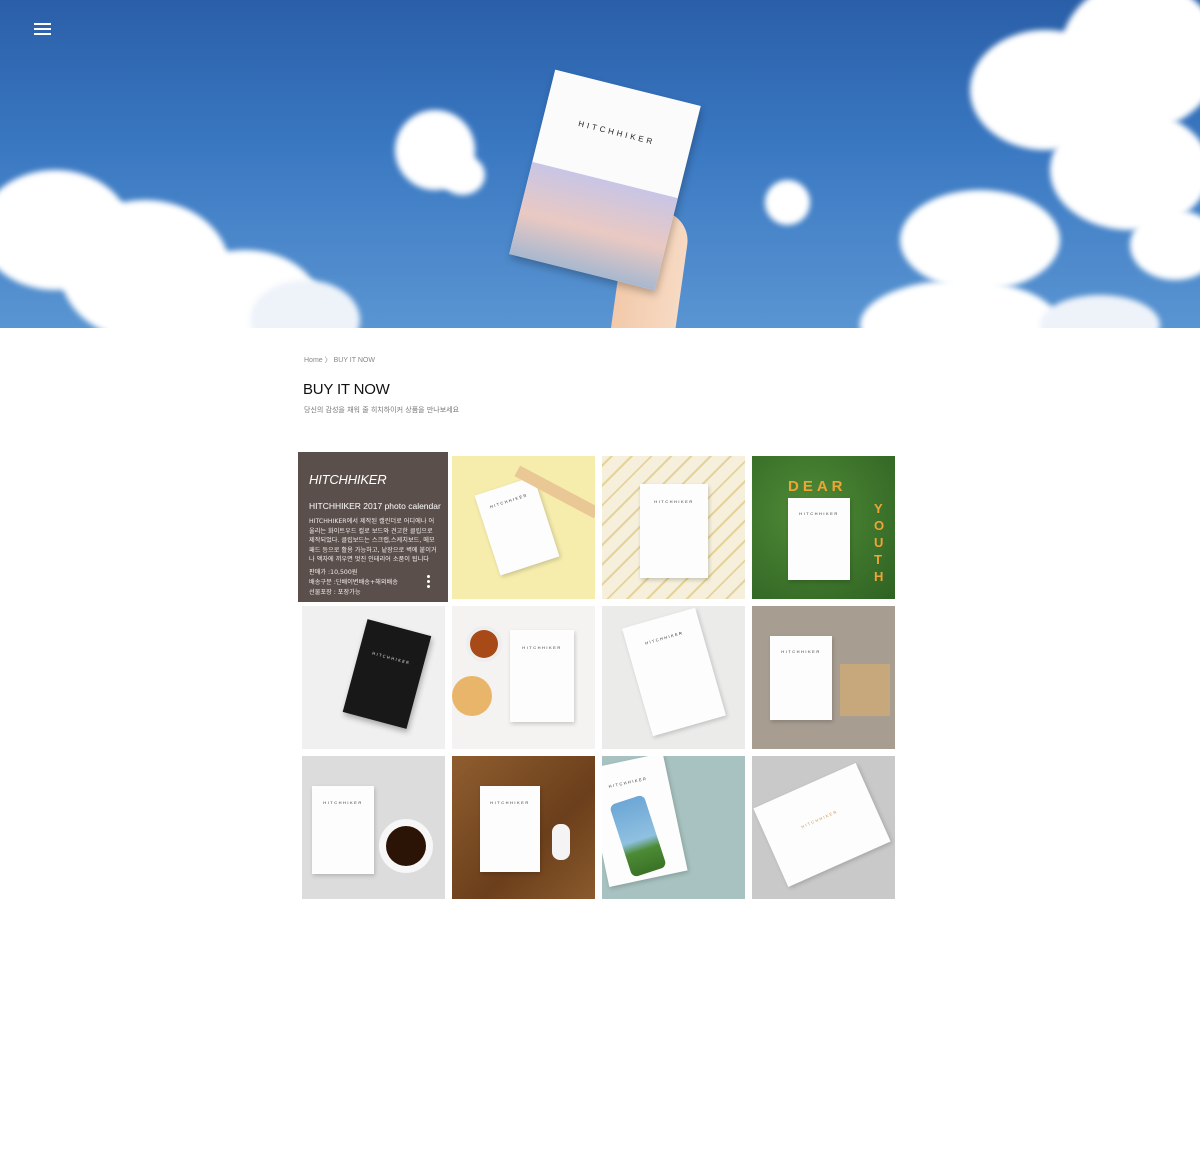  Describe the element at coordinates (346, 389) in the screenshot. I see `page-title: BUY IT NOW` at that location.